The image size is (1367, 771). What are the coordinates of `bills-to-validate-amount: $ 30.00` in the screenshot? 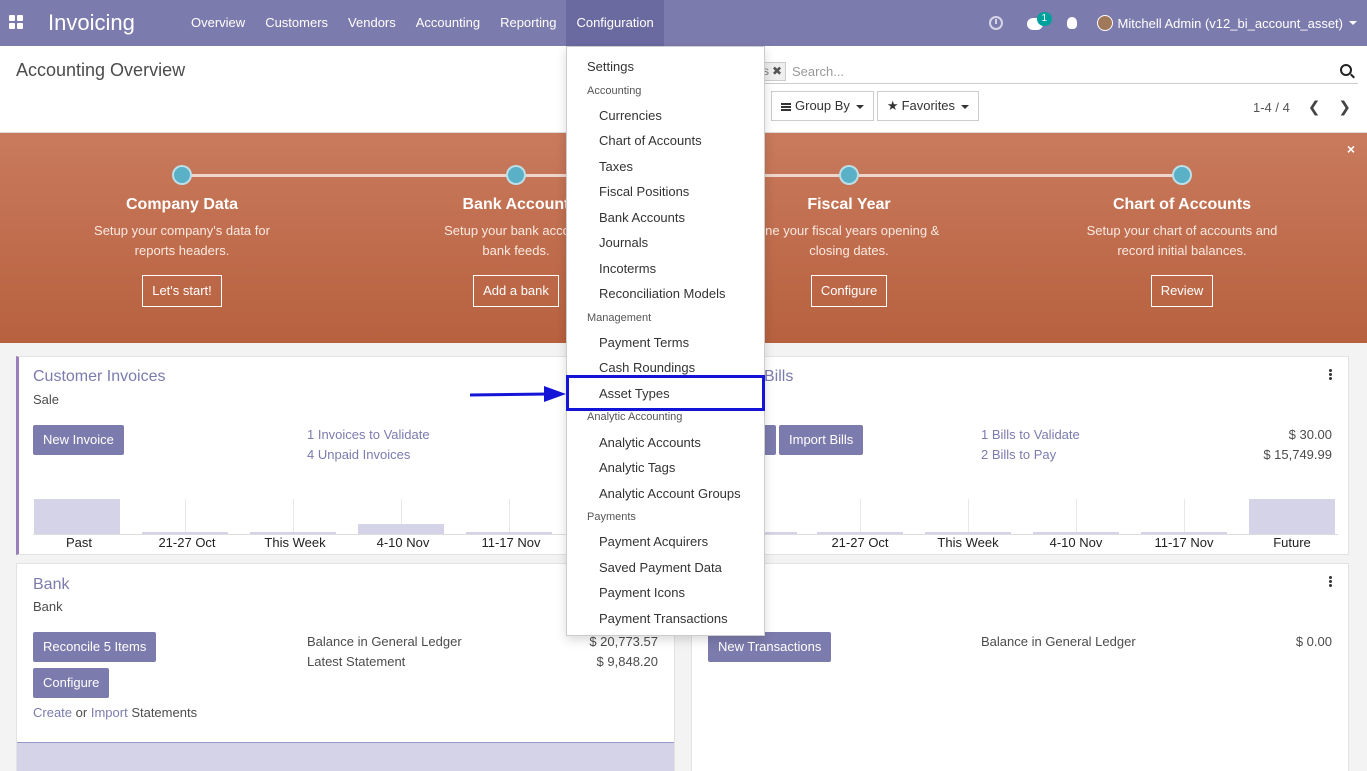 It's located at (1310, 434).